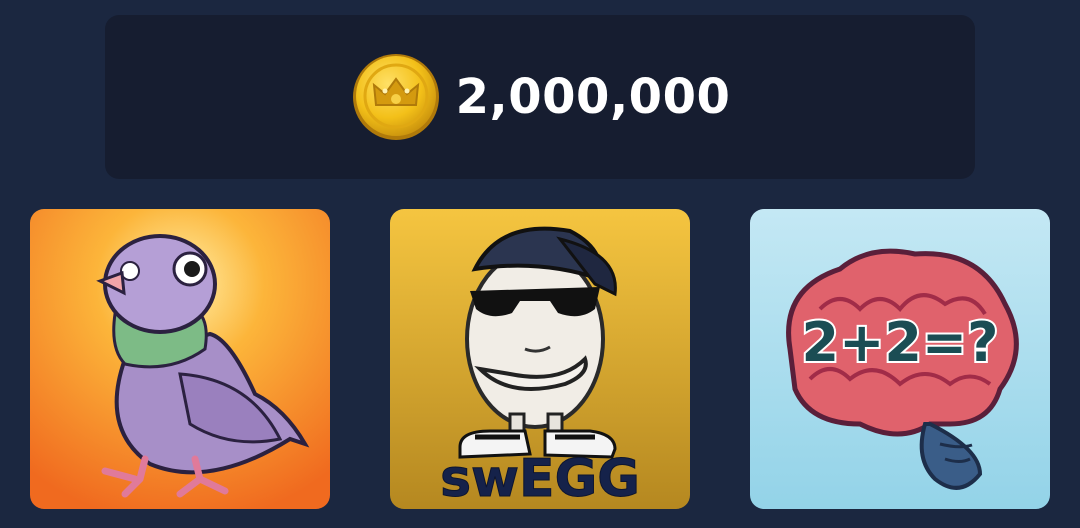  I want to click on swegg-caption: swEGG, so click(540, 479).